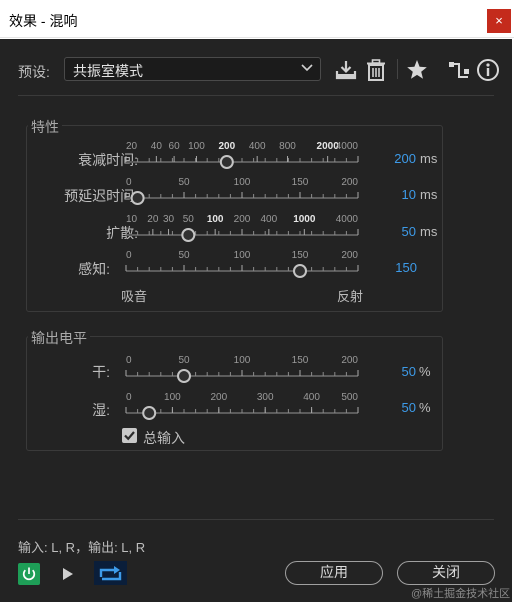 The height and width of the screenshot is (602, 514). I want to click on preset-label: 预设:, so click(34, 72).